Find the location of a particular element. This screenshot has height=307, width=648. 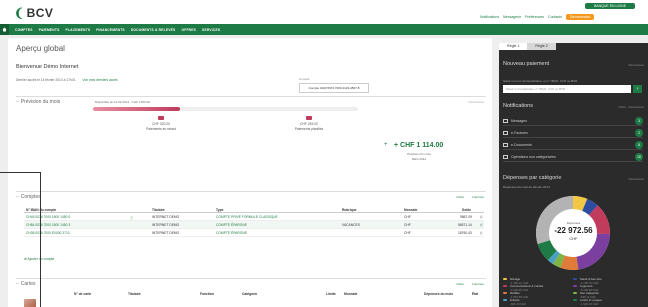

notification-uncategorized: Opérations non catégorisées 18 is located at coordinates (573, 157).